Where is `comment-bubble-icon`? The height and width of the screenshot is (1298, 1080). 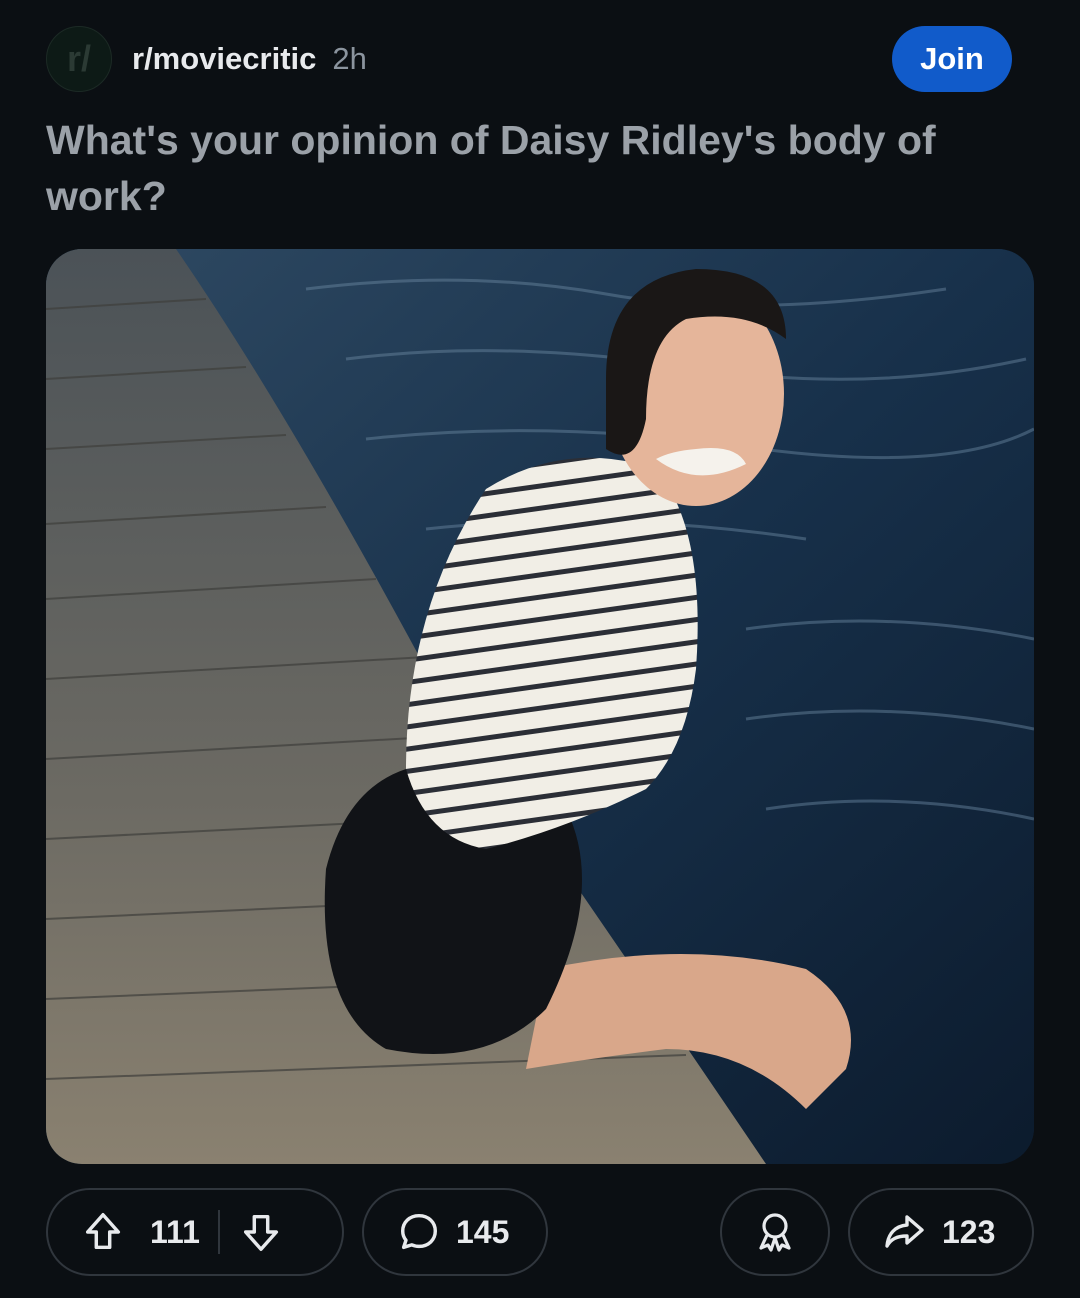 comment-bubble-icon is located at coordinates (419, 1232).